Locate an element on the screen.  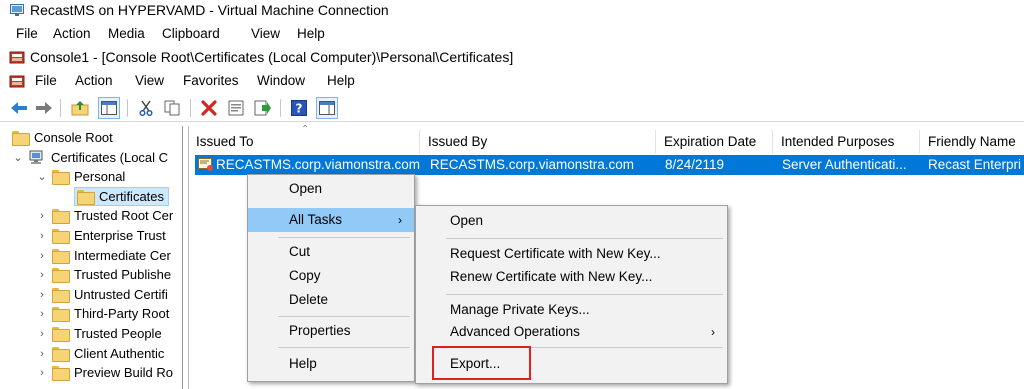
delete-icon is located at coordinates (209, 108).